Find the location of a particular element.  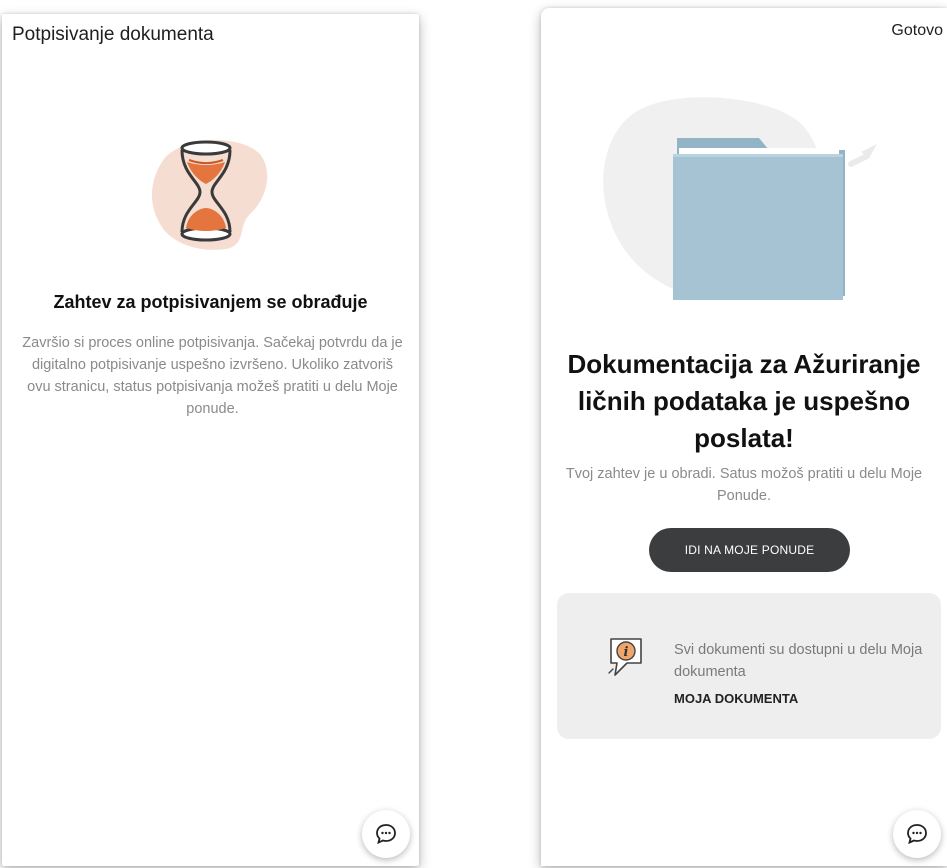

my-documents-link: MOJA DOKUMENTA is located at coordinates (736, 698).